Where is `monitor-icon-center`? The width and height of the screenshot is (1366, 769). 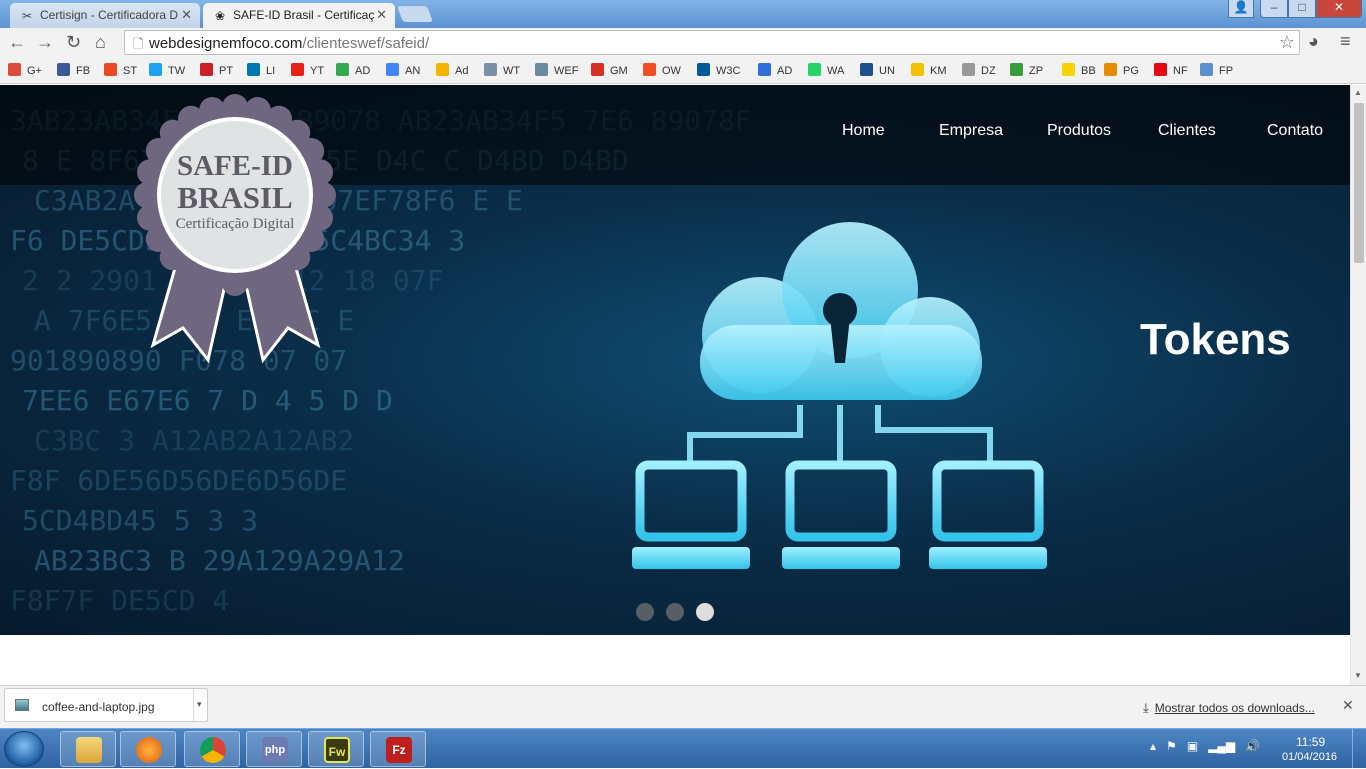 monitor-icon-center is located at coordinates (841, 514).